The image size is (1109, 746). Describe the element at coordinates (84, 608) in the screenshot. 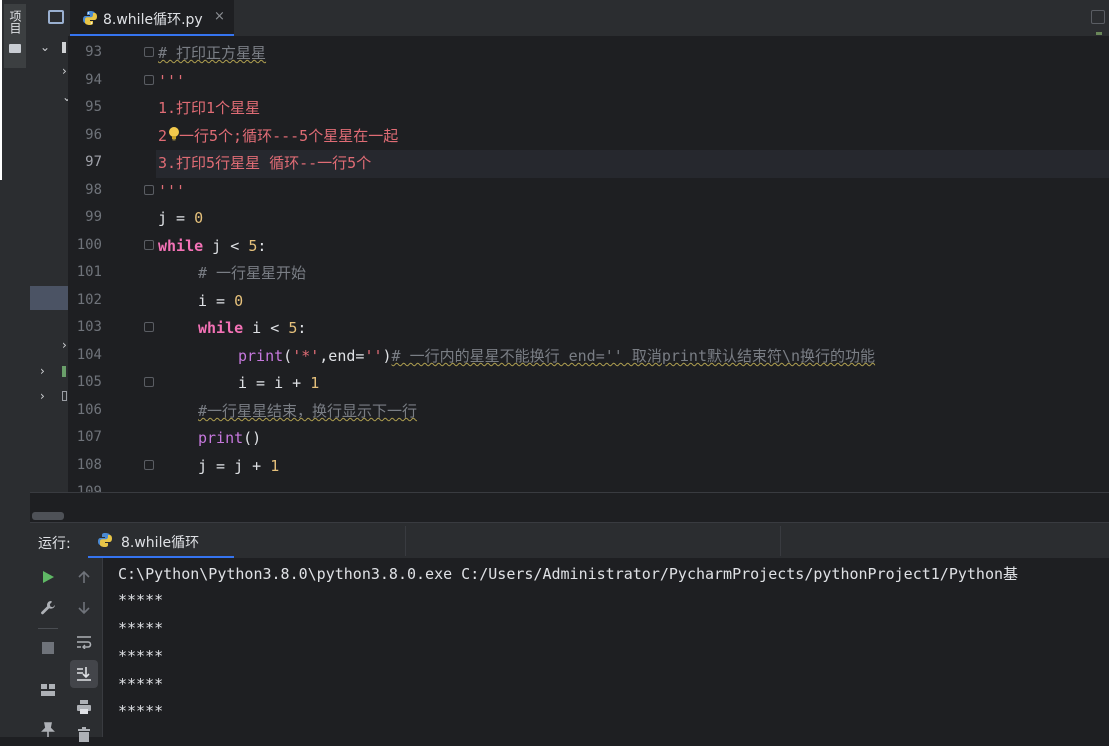

I see `arrow-down-icon` at that location.